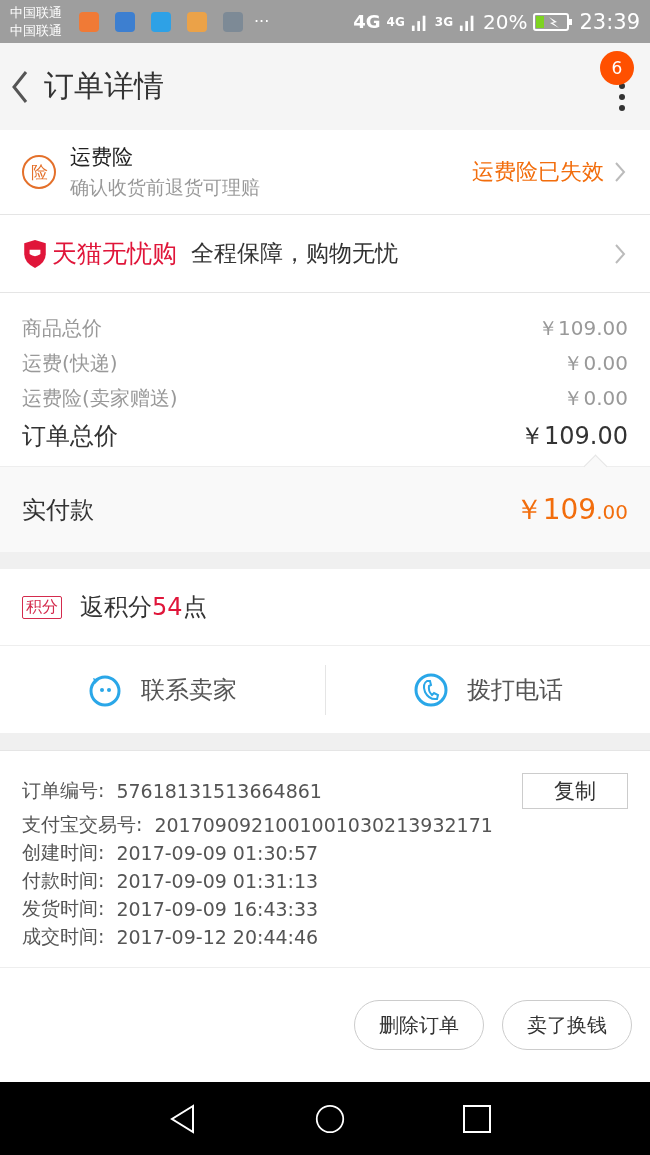  What do you see at coordinates (100, 398) in the screenshot?
I see `price-label: 运费险(卖家赠送)` at bounding box center [100, 398].